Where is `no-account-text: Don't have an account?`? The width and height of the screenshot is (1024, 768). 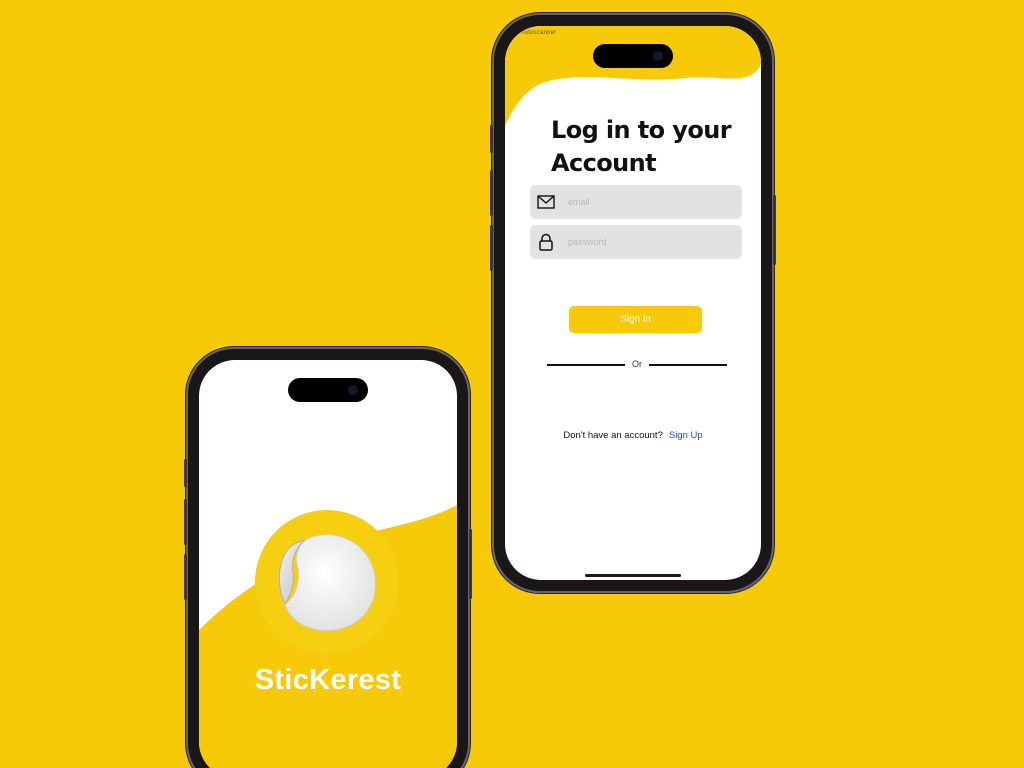
no-account-text: Don't have an account? is located at coordinates (613, 435).